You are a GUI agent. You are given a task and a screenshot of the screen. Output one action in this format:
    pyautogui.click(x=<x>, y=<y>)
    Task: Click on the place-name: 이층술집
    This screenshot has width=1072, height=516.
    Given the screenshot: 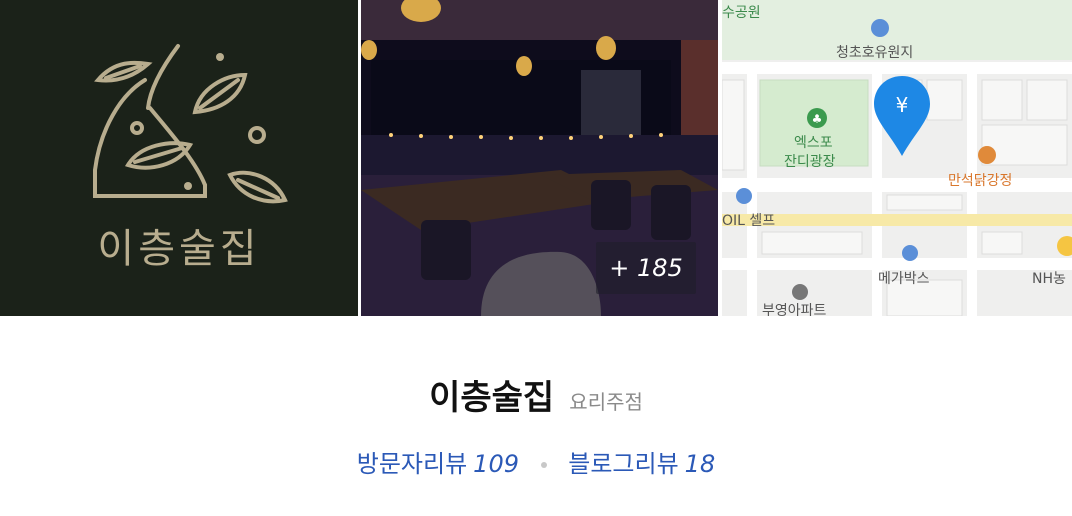 What is the action you would take?
    pyautogui.click(x=492, y=398)
    